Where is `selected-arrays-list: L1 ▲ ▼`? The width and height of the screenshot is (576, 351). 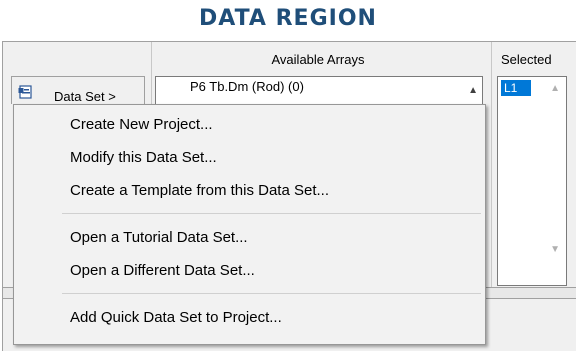
selected-arrays-list: L1 ▲ ▼ is located at coordinates (532, 181).